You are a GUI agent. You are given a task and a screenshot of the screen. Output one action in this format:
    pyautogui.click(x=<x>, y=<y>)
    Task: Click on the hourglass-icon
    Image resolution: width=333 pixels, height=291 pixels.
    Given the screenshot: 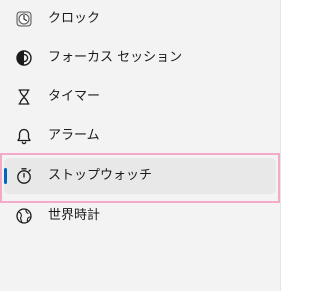 What is the action you would take?
    pyautogui.click(x=24, y=97)
    